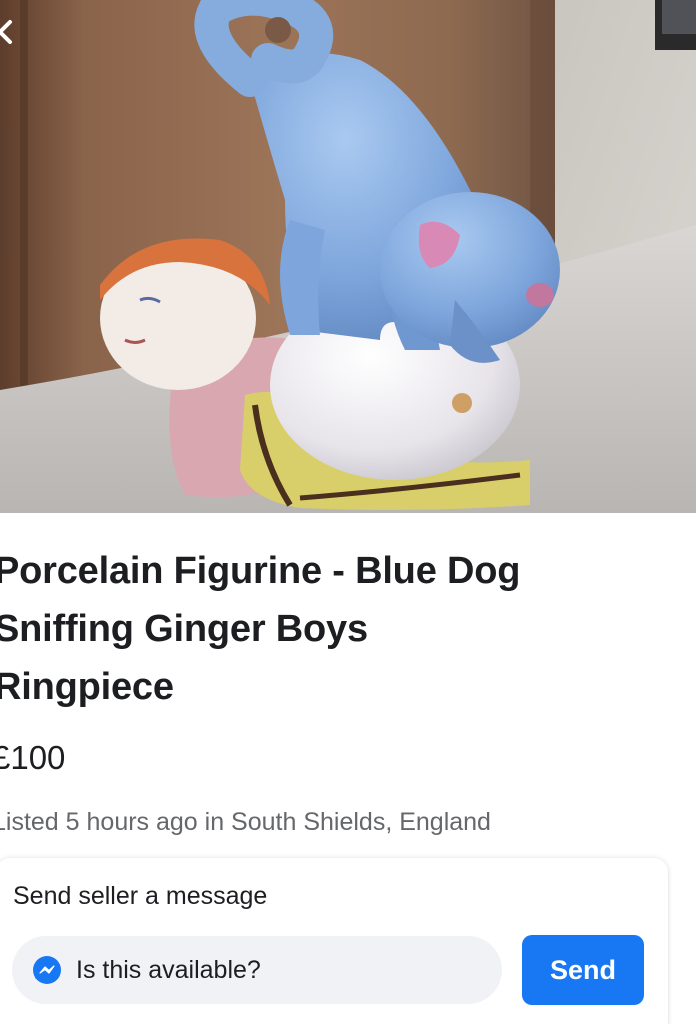  What do you see at coordinates (184, 629) in the screenshot?
I see `listing-title-line-2: Sniffing Ginger Boys` at bounding box center [184, 629].